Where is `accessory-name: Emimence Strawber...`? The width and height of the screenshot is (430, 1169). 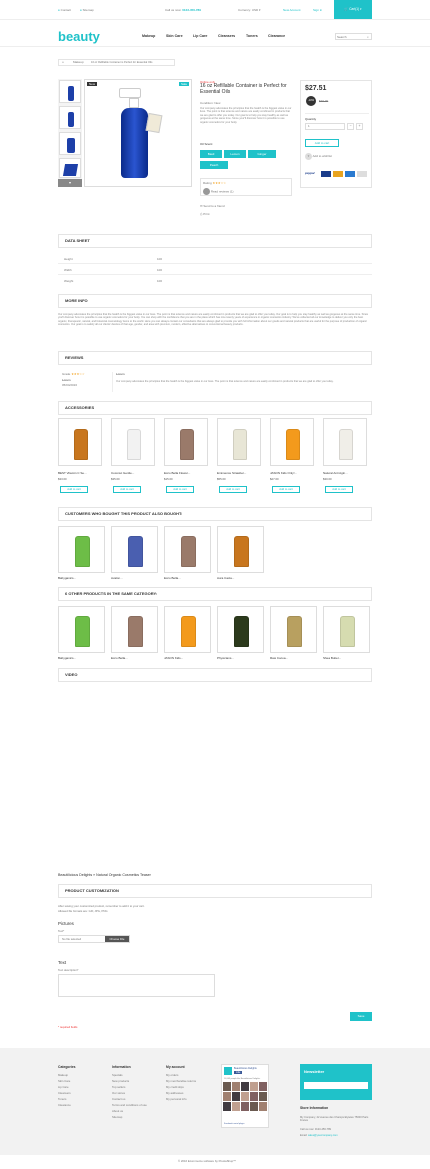
accessory-name: Emimence Strawber... is located at coordinates (231, 473).